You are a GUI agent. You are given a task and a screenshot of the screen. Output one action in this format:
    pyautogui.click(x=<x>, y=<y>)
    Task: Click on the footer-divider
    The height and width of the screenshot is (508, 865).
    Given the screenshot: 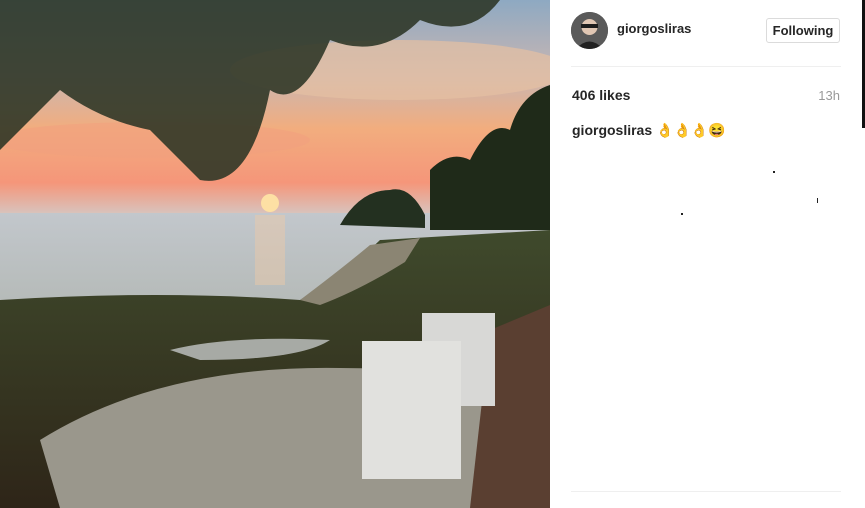 What is the action you would take?
    pyautogui.click(x=706, y=491)
    